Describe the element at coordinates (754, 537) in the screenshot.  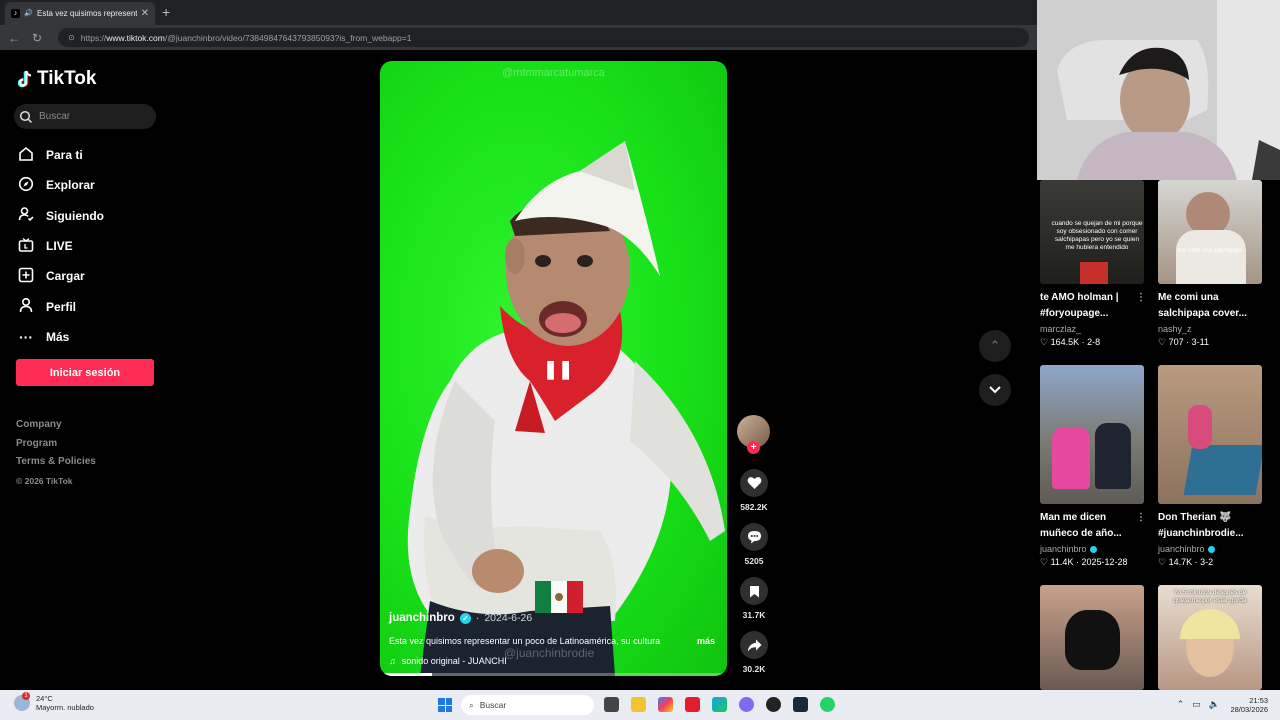
I see `comment-icon` at that location.